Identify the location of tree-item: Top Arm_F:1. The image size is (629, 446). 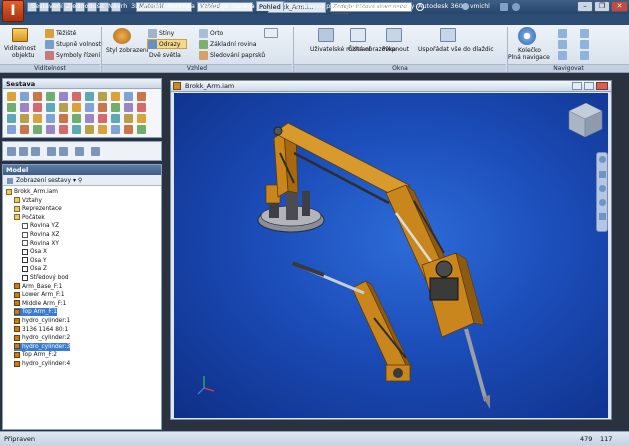
(35, 312).